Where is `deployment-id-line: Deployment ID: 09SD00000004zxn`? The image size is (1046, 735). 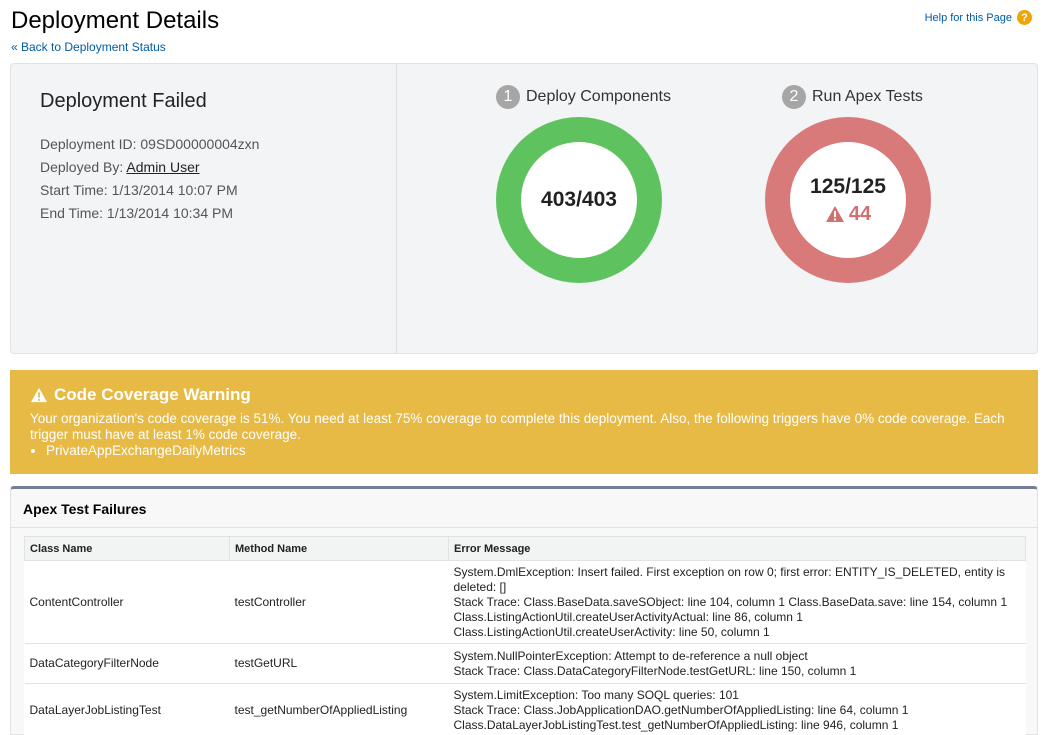 deployment-id-line: Deployment ID: 09SD00000004zxn is located at coordinates (149, 144).